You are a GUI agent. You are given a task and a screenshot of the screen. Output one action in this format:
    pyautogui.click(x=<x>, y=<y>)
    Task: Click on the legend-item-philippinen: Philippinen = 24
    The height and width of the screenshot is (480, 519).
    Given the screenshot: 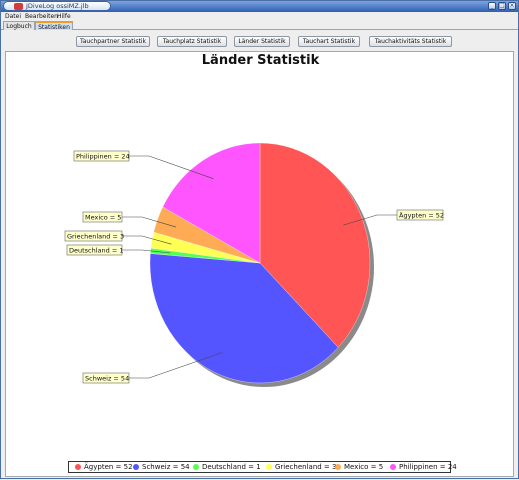 What is the action you would take?
    pyautogui.click(x=423, y=467)
    